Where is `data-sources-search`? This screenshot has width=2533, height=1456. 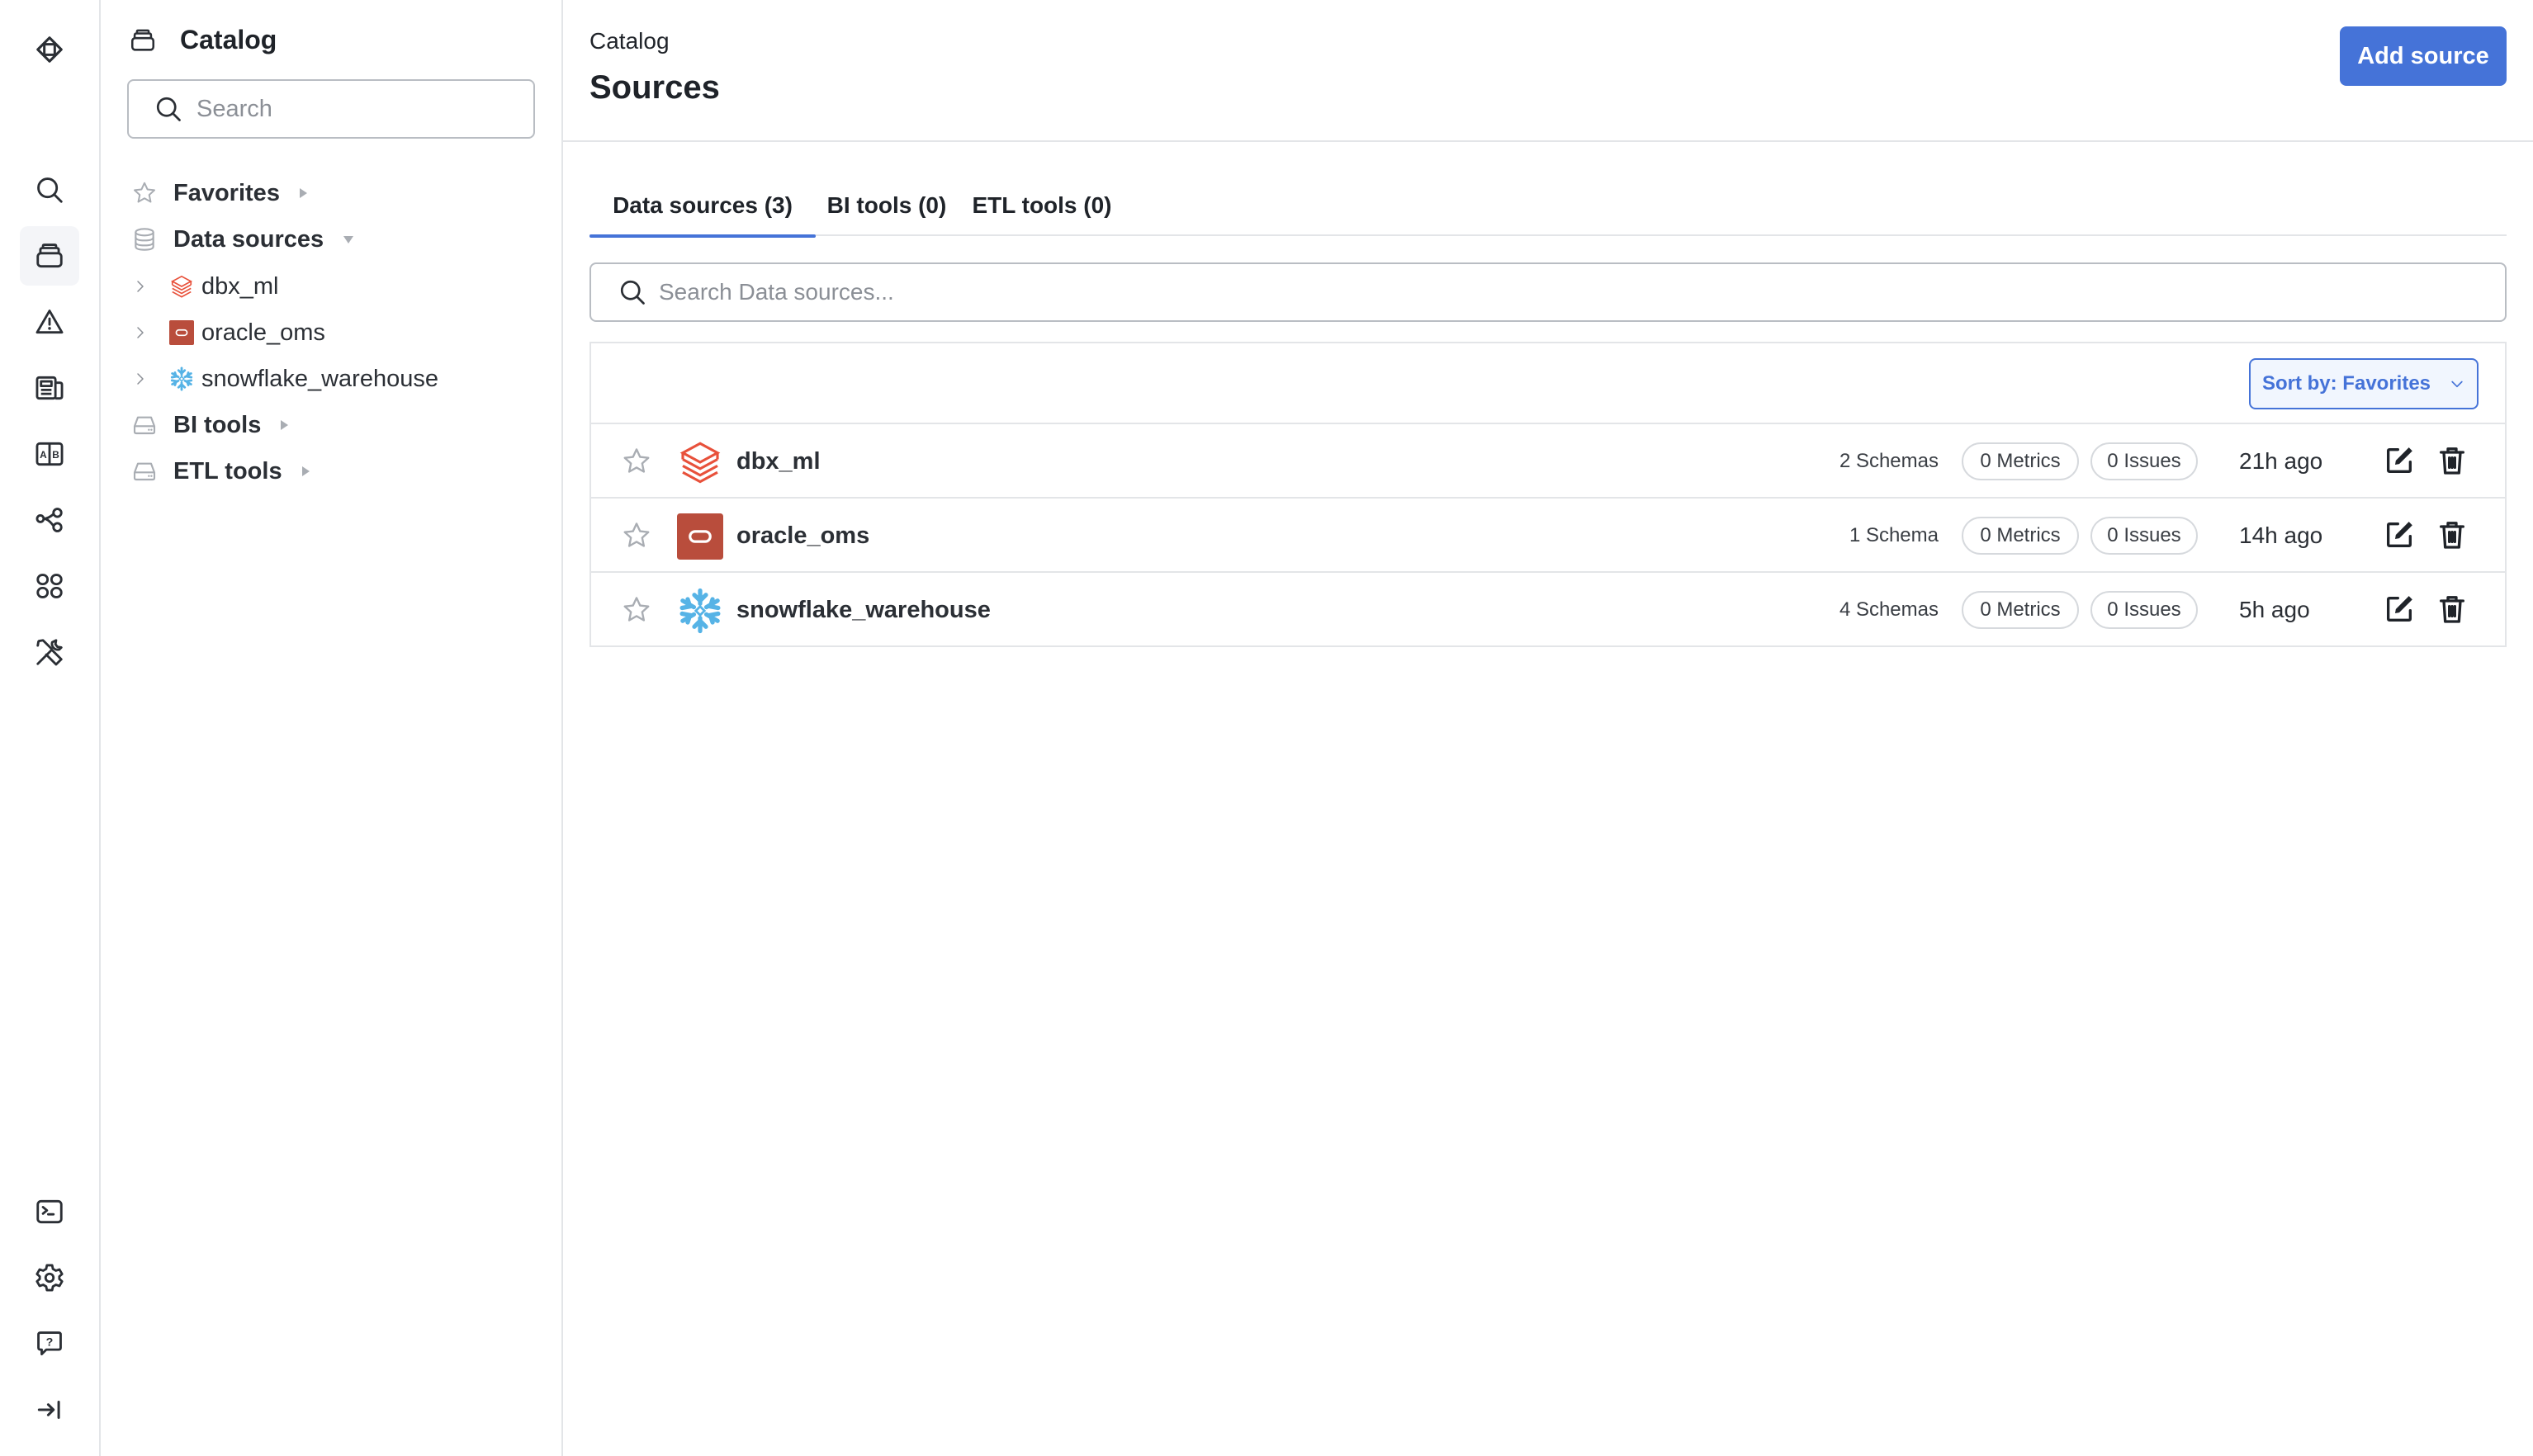
data-sources-search is located at coordinates (1548, 292).